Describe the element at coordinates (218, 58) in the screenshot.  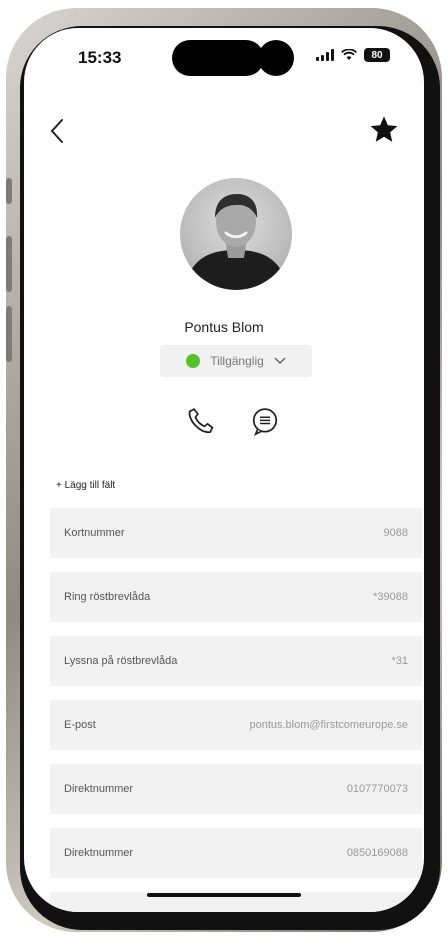
I see `dynamic-island` at that location.